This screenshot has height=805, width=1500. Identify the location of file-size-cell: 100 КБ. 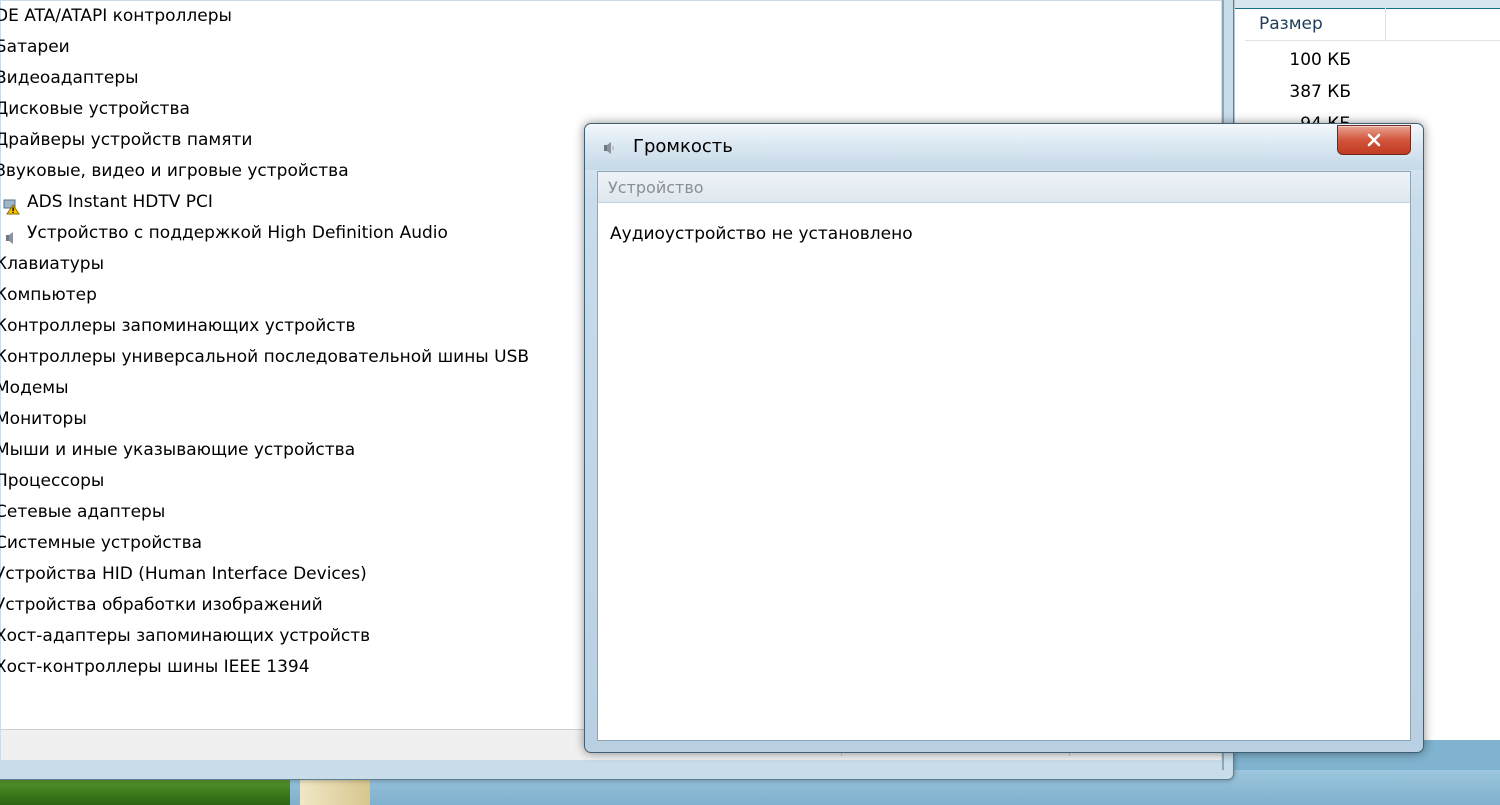
(1320, 60).